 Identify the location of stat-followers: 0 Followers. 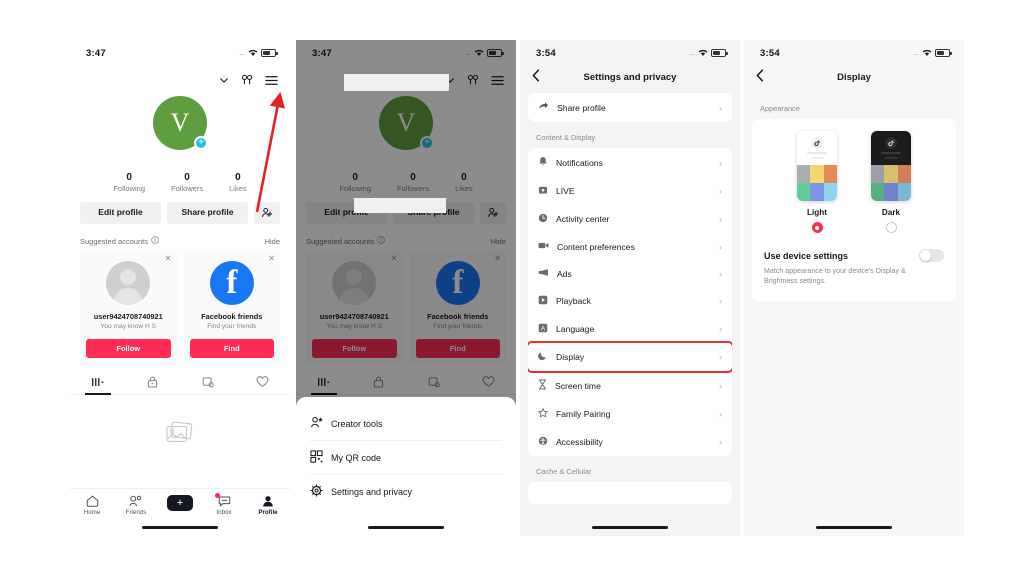
(187, 182).